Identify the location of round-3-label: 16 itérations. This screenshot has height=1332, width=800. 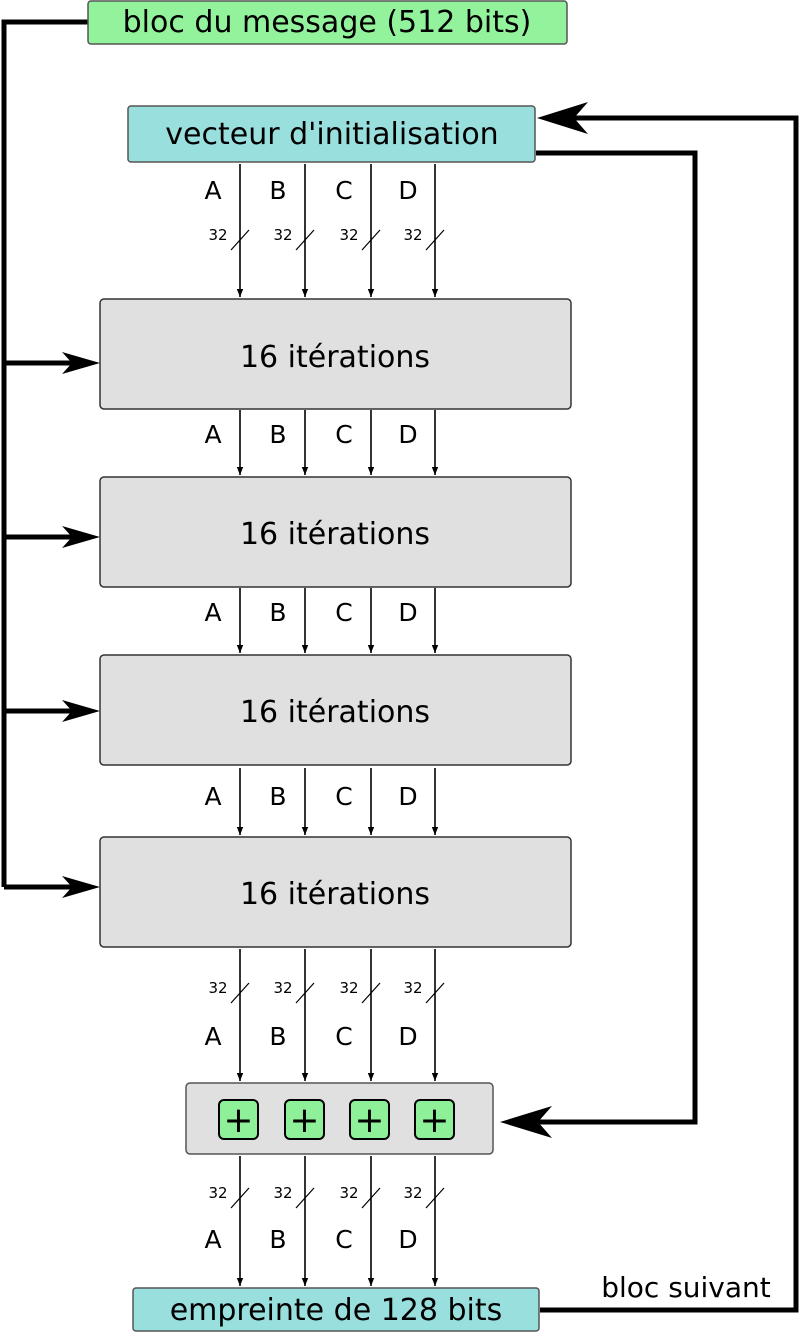
(335, 712).